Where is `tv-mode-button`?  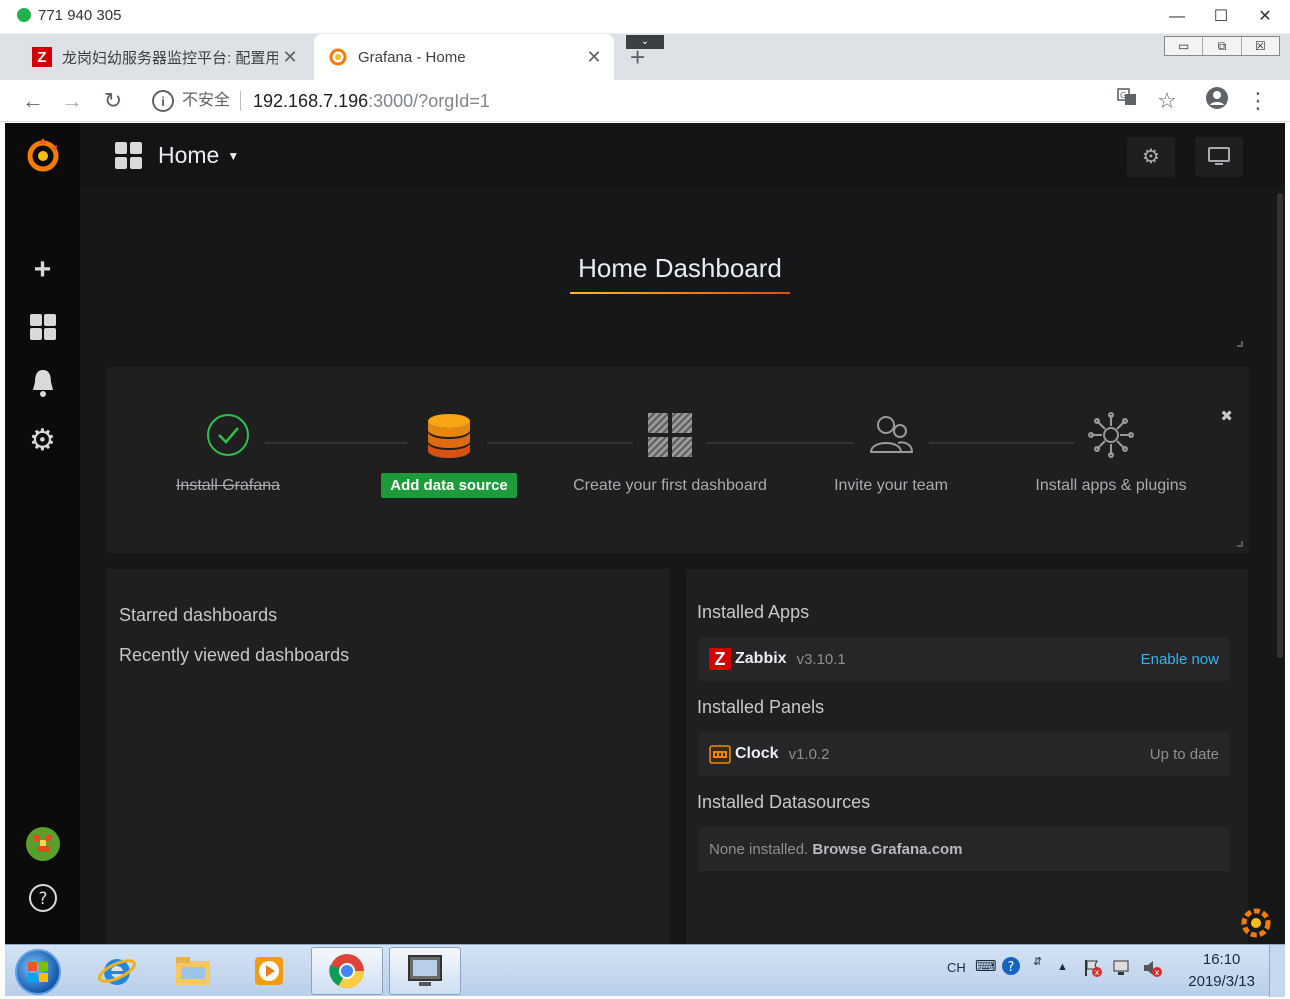
tv-mode-button is located at coordinates (1219, 157).